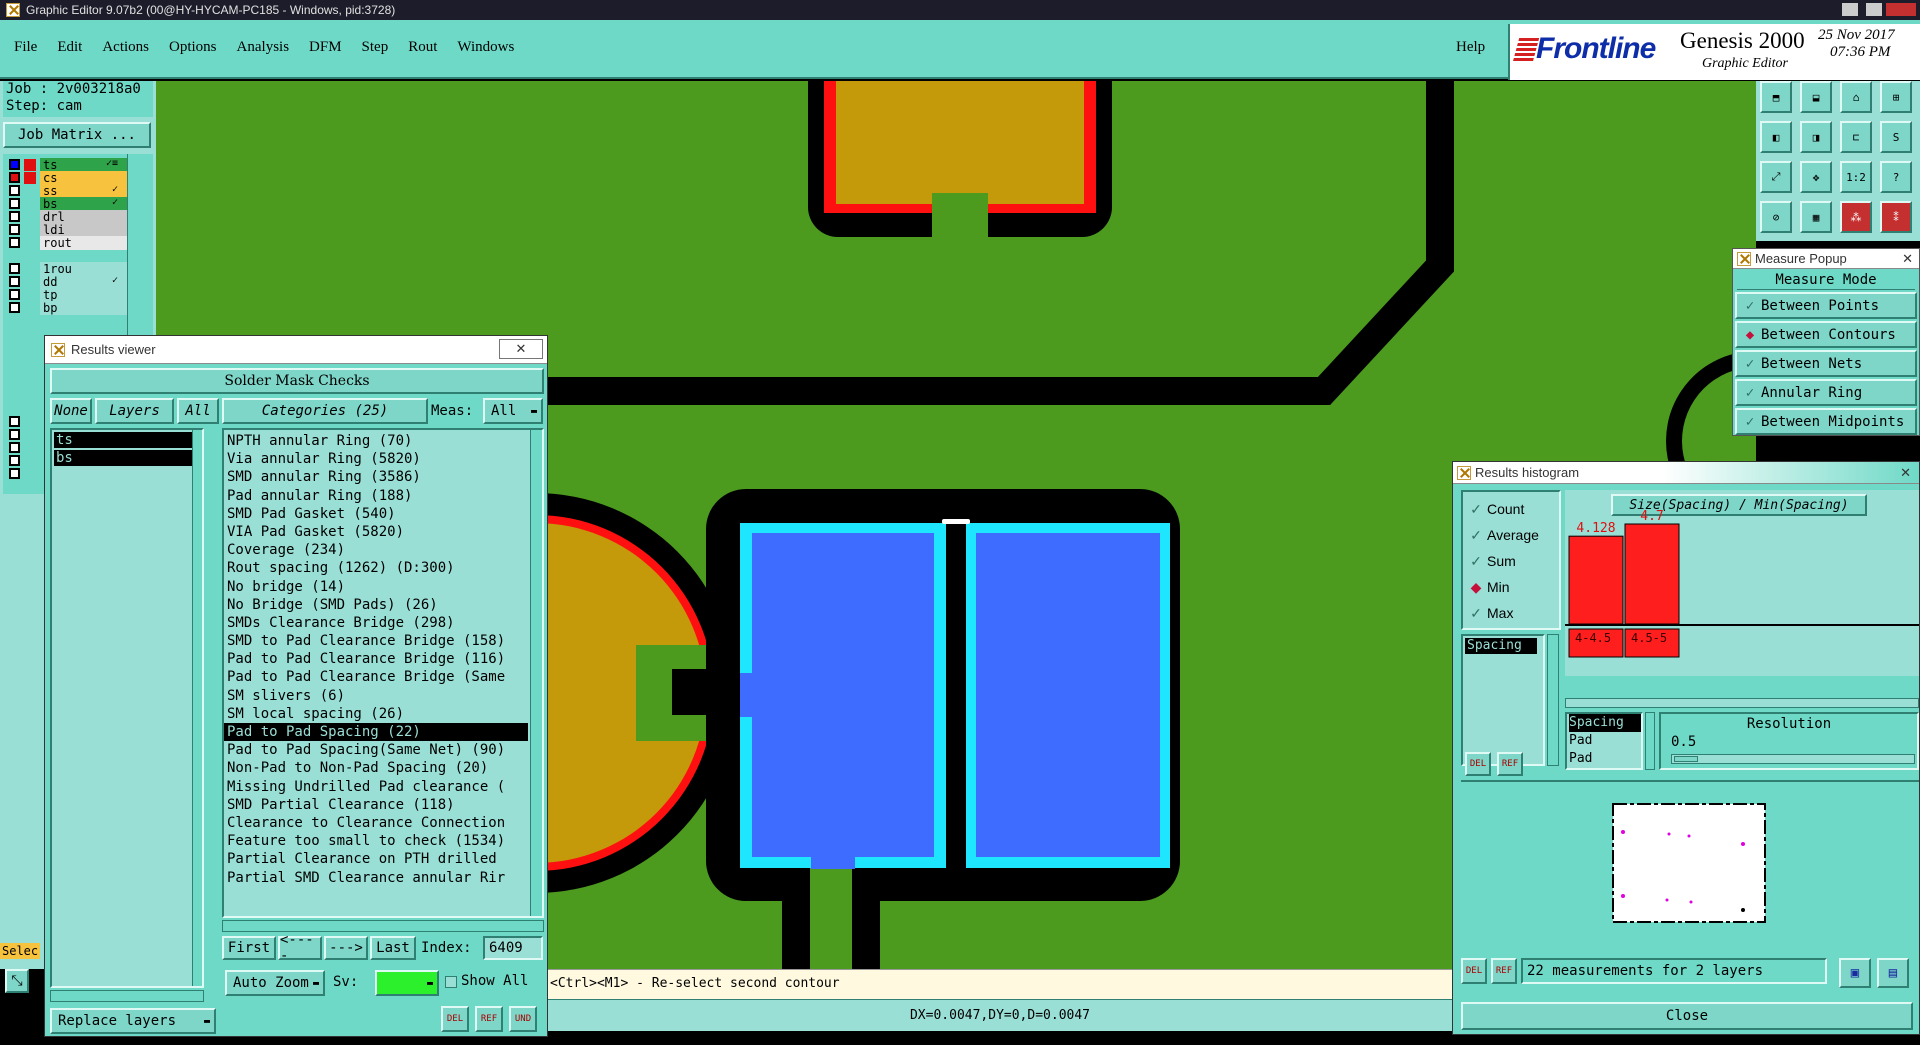 This screenshot has height=1045, width=1920. I want to click on category-item: Non-Pad to Non-Pad Spacing (20), so click(376, 768).